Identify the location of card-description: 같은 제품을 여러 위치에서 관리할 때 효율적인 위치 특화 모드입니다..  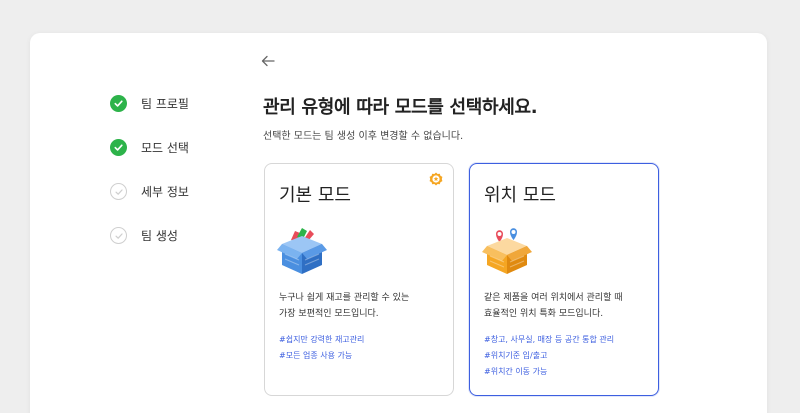
(569, 306).